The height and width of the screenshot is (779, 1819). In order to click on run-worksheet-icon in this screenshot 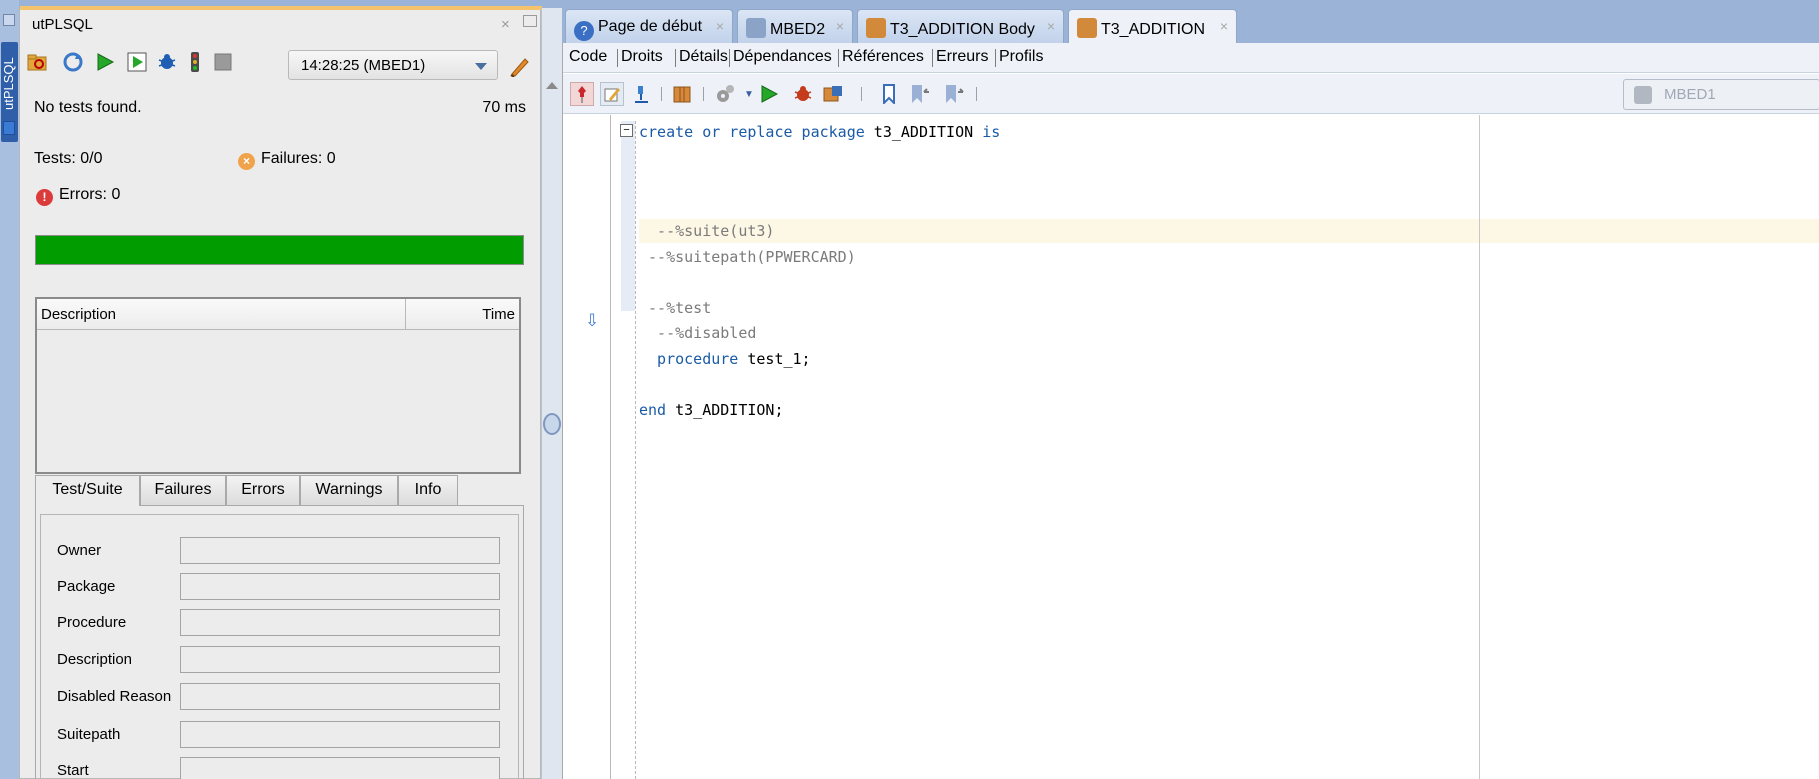, I will do `click(137, 62)`.